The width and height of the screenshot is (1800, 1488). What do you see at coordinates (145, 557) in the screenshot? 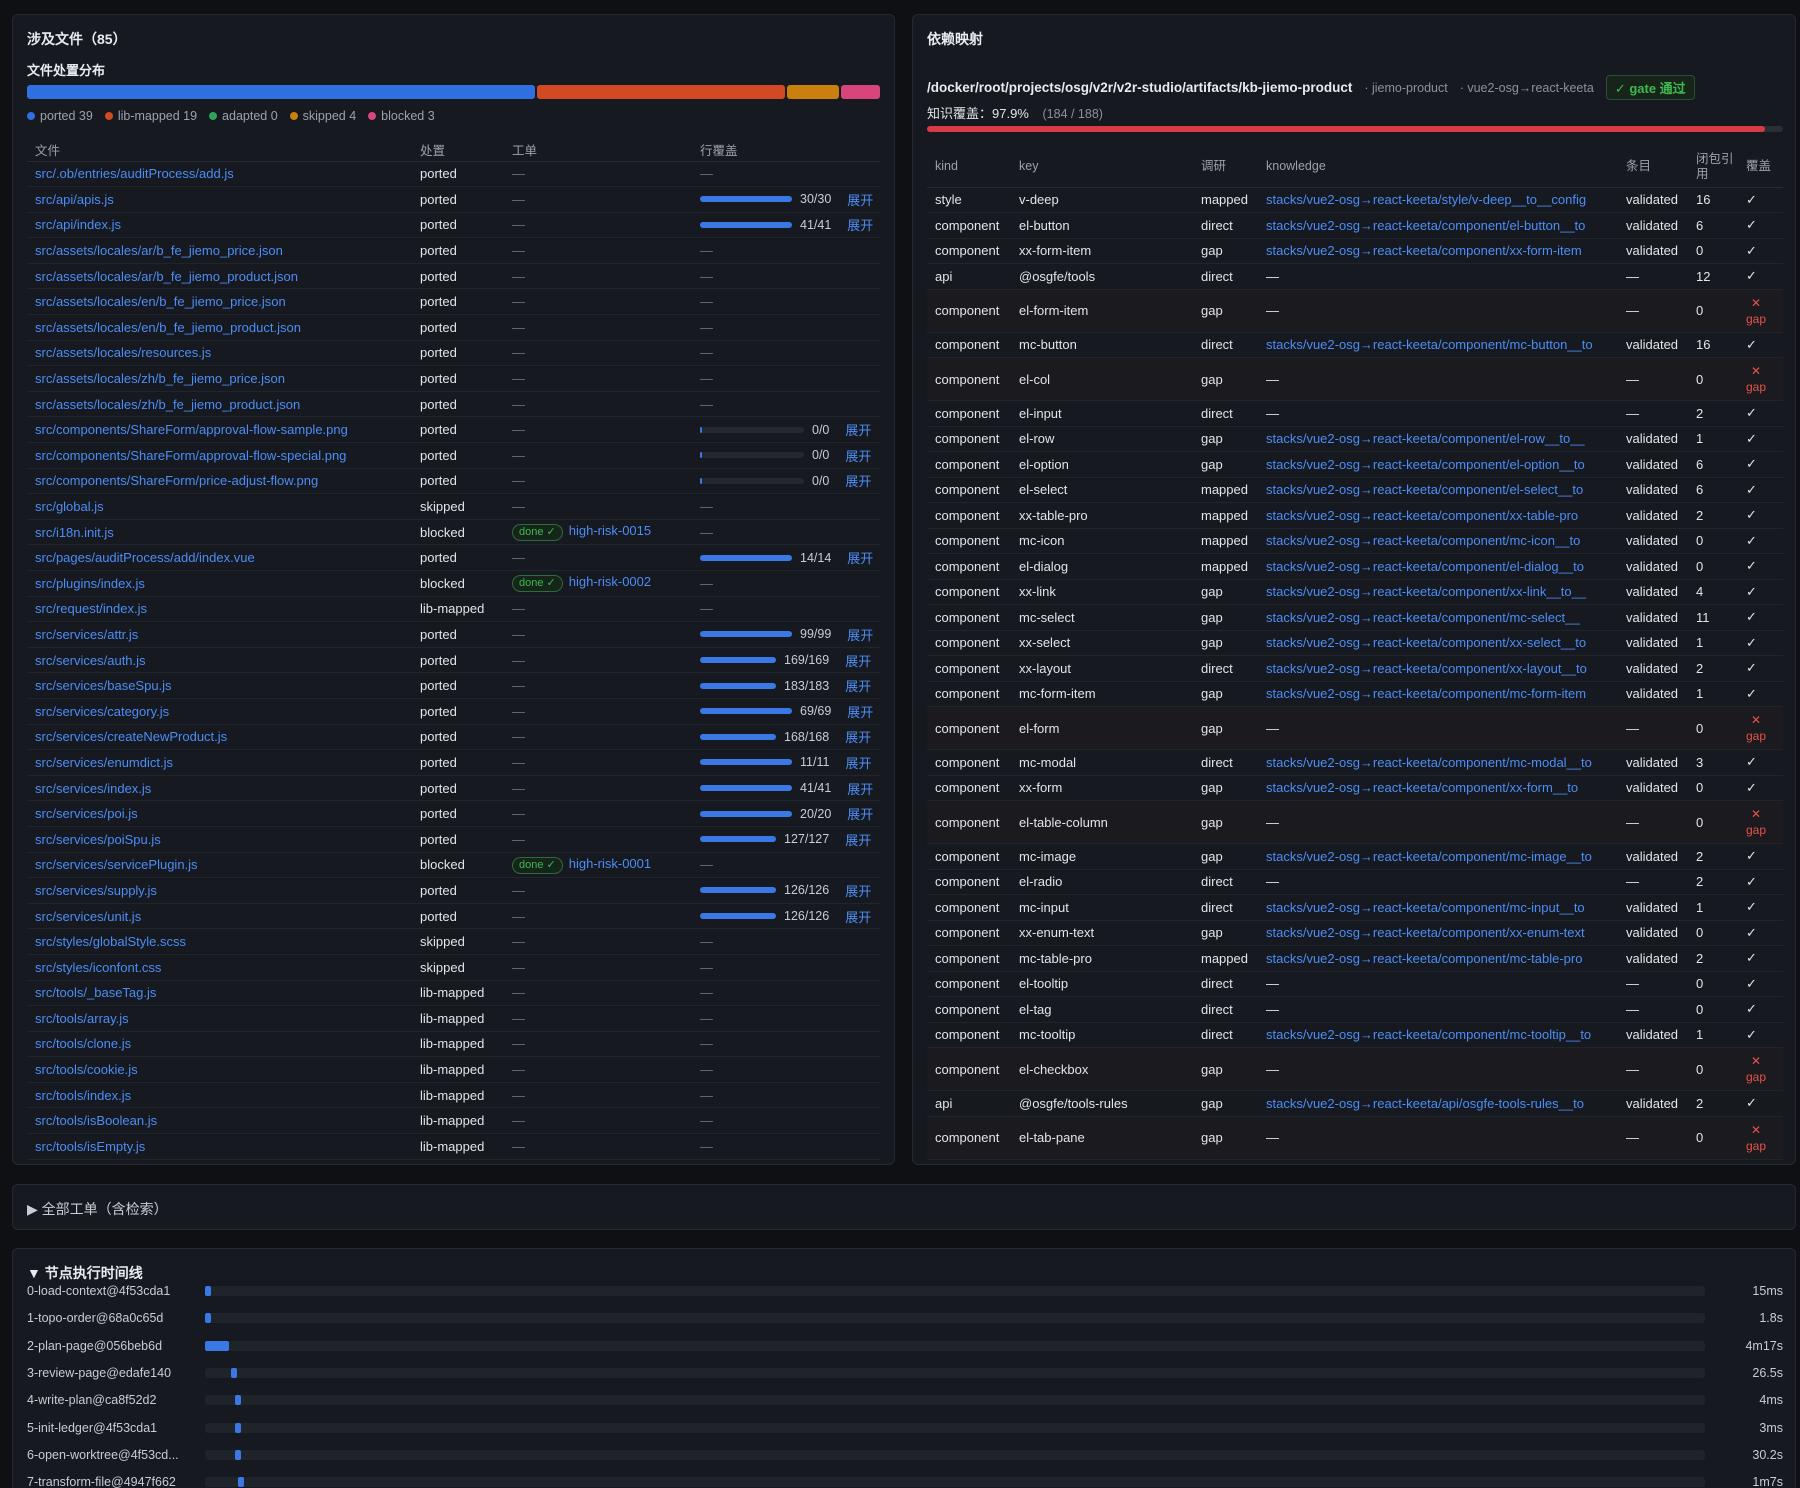
I see `file-link: src/pages/auditProcess/add/index.vue` at bounding box center [145, 557].